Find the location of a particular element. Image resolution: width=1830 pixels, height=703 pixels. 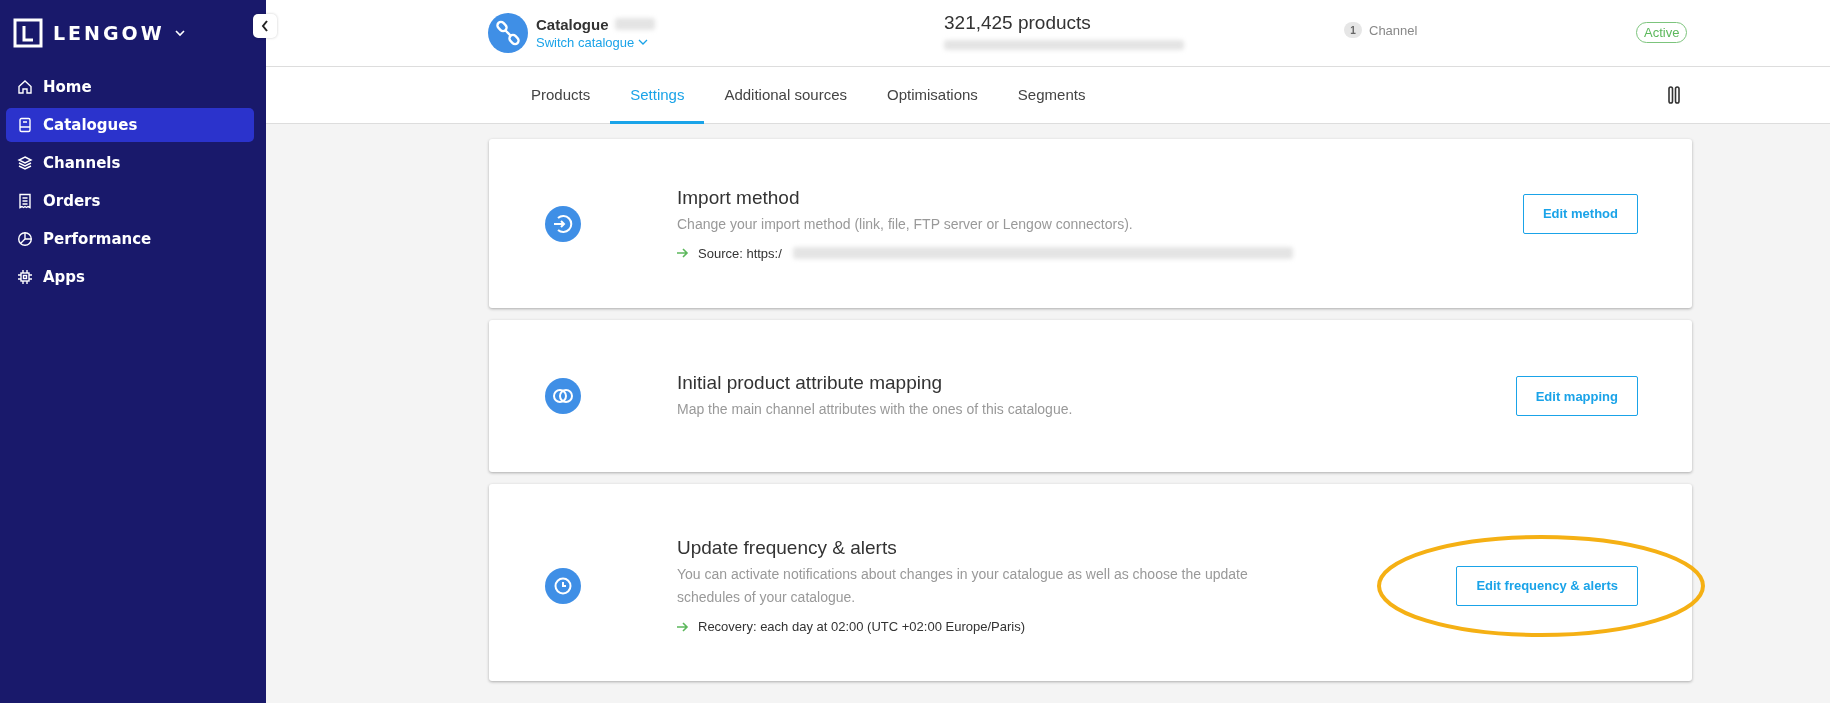

card-title: Import method is located at coordinates (739, 197).